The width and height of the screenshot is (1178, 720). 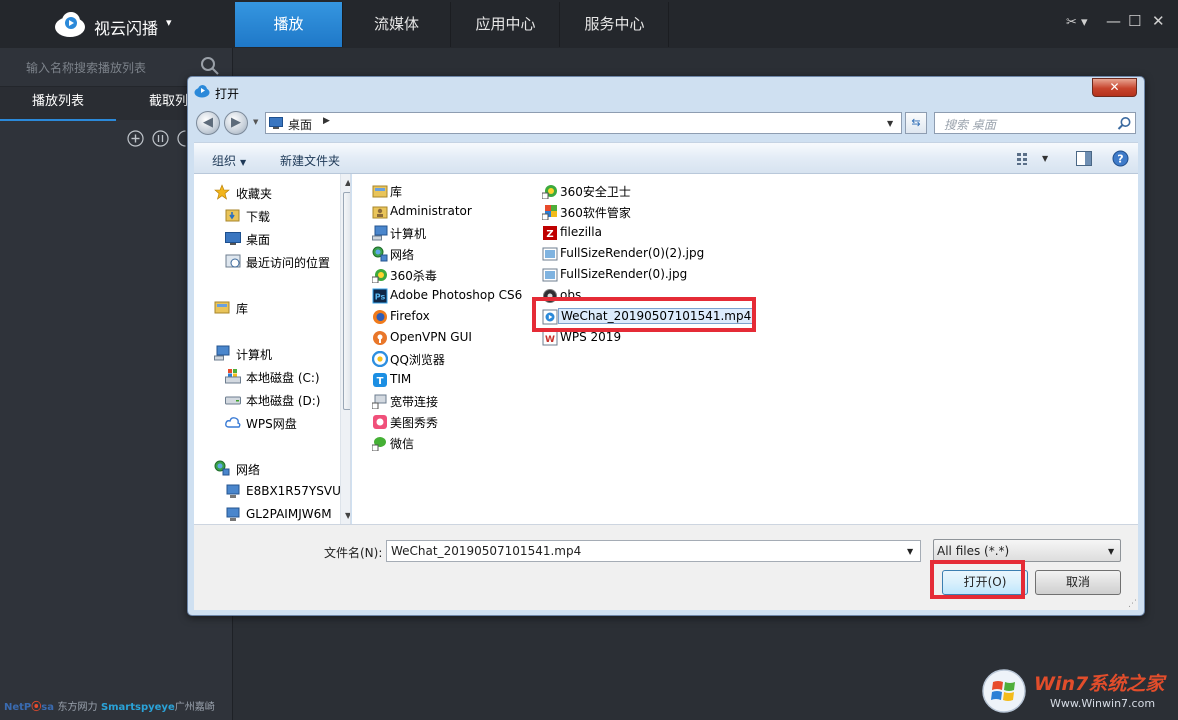 I want to click on nav-favorites: 收藏夹, so click(x=254, y=193).